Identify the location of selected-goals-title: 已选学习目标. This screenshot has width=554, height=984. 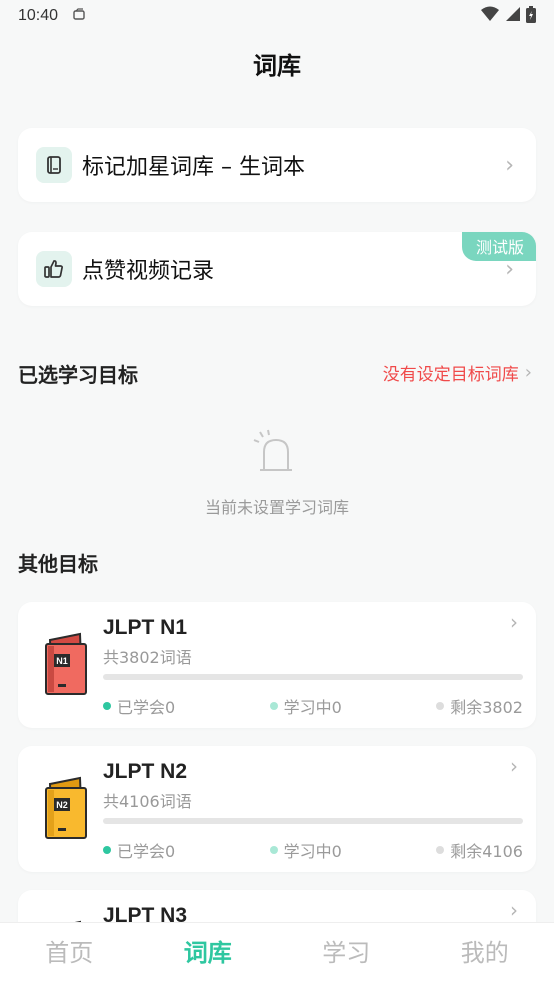
(78, 375).